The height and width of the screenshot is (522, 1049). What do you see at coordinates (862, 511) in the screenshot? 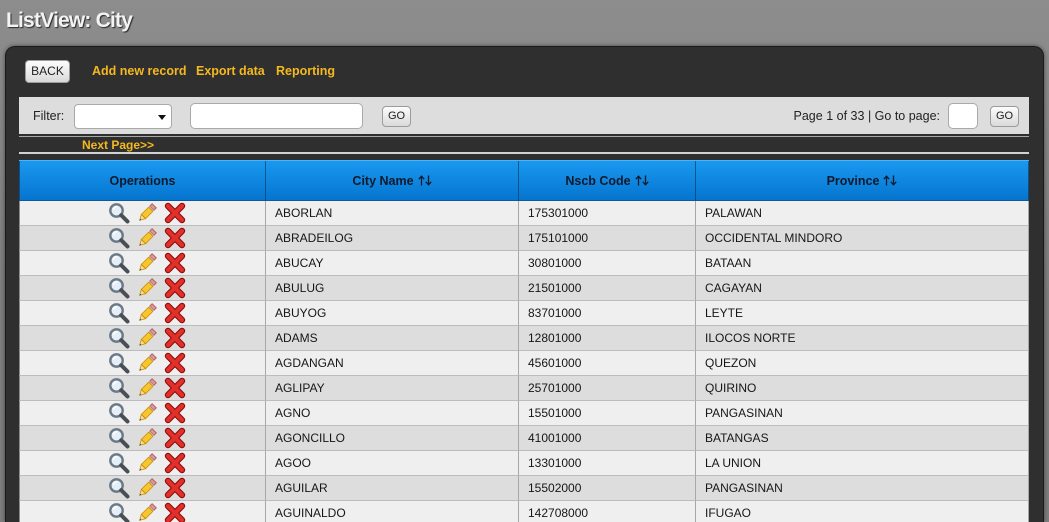
I see `cell-province: IFUGAO` at bounding box center [862, 511].